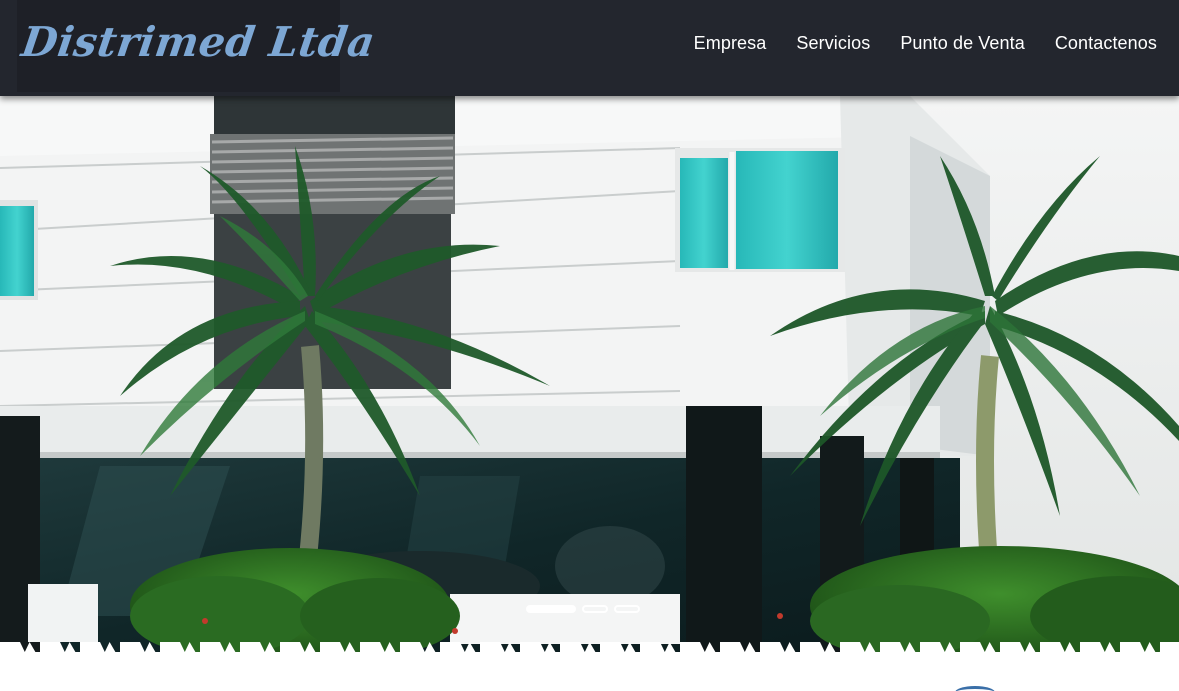 The height and width of the screenshot is (691, 1179). What do you see at coordinates (962, 43) in the screenshot?
I see `nav-item-punto-de-venta: Punto de Venta` at bounding box center [962, 43].